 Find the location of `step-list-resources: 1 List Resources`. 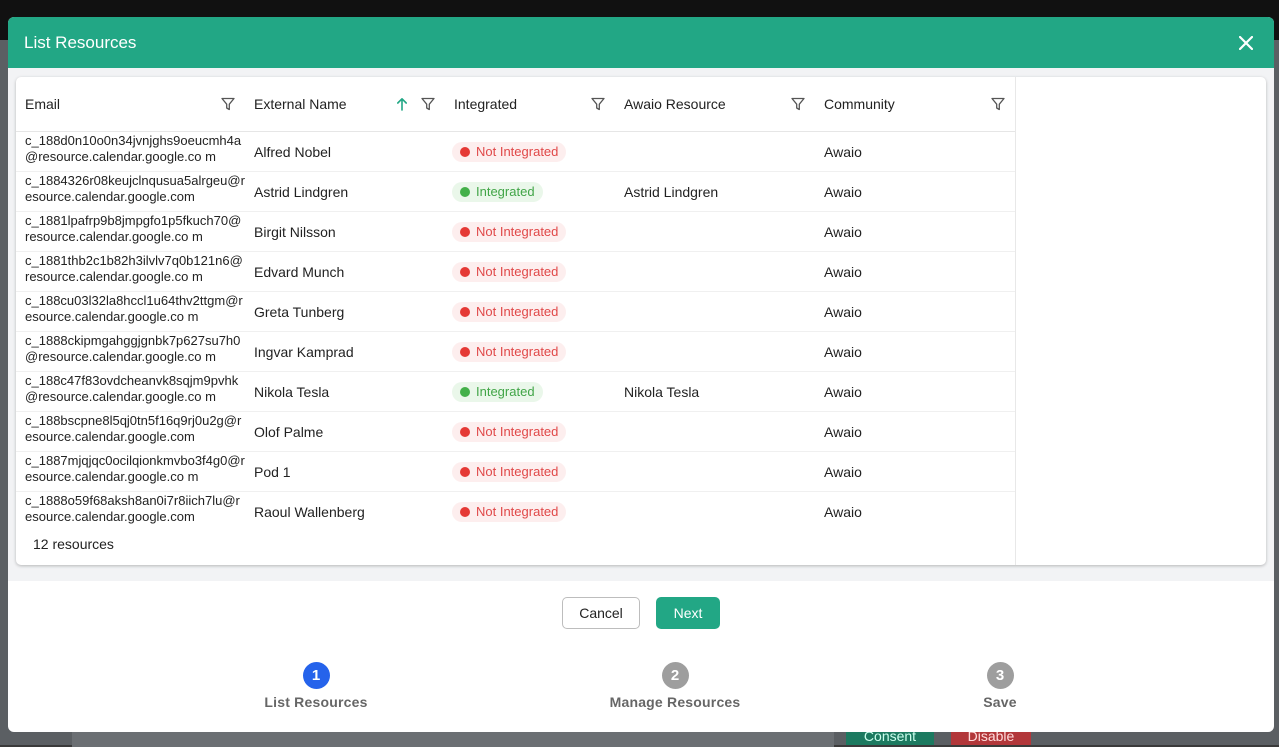

step-list-resources: 1 List Resources is located at coordinates (316, 686).